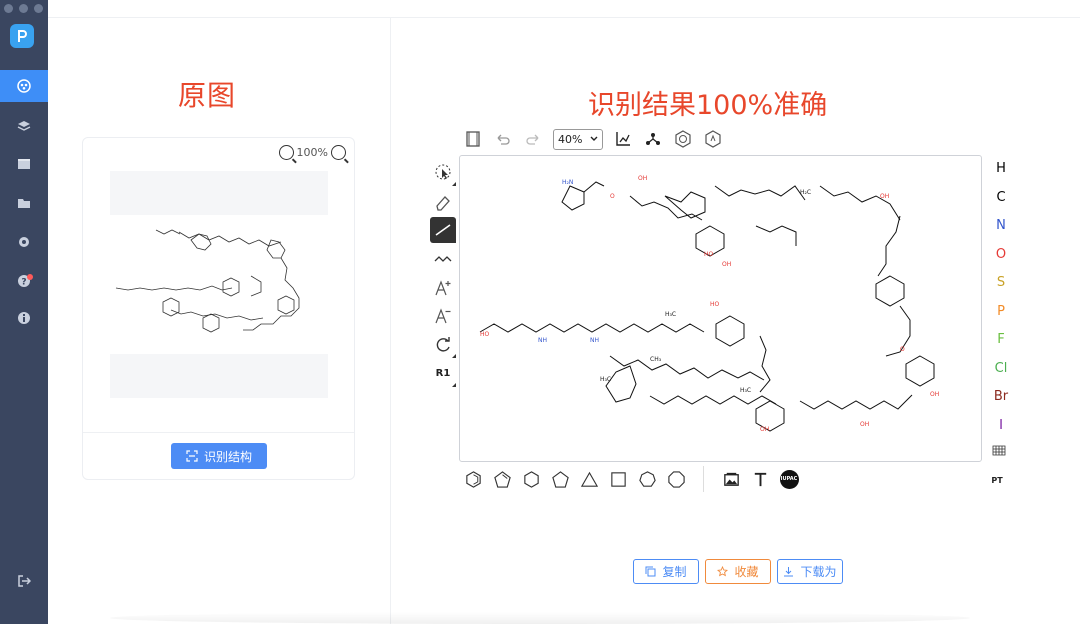 Image resolution: width=1080 pixels, height=624 pixels. Describe the element at coordinates (443, 259) in the screenshot. I see `chain-tool` at that location.